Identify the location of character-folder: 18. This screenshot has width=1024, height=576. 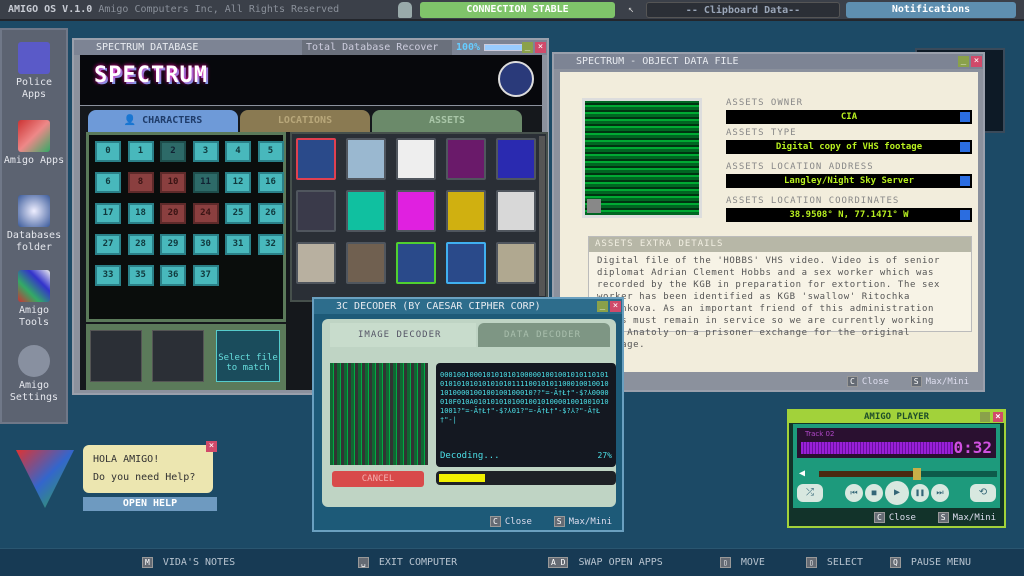
(140, 213).